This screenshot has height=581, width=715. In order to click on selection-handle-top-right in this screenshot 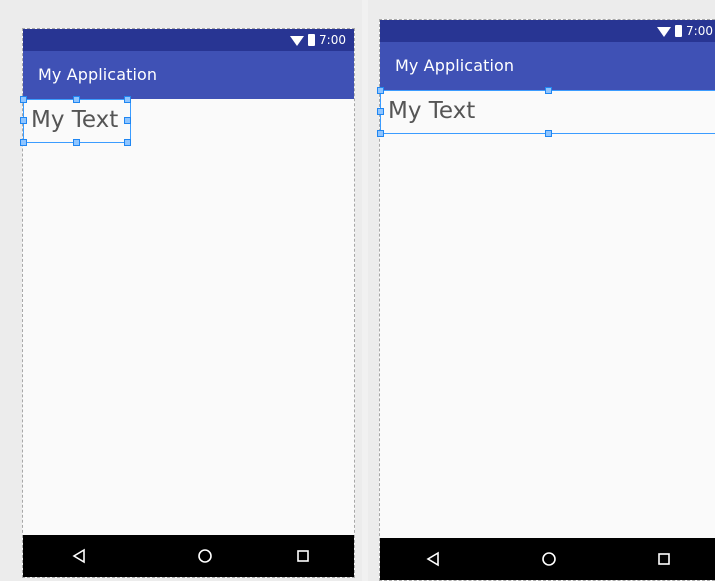, I will do `click(127, 99)`.